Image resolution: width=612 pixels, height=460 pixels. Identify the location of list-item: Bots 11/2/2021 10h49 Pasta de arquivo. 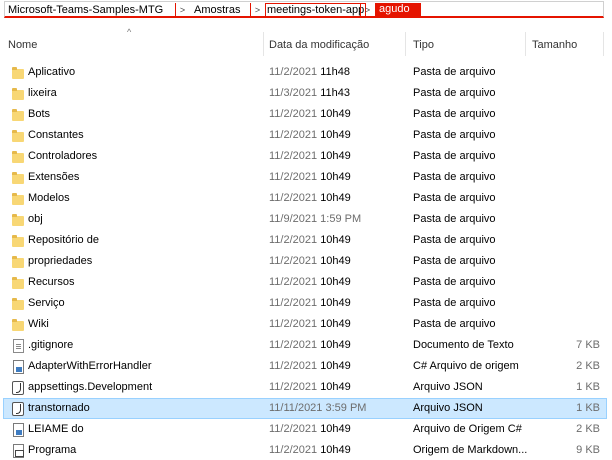
(305, 114).